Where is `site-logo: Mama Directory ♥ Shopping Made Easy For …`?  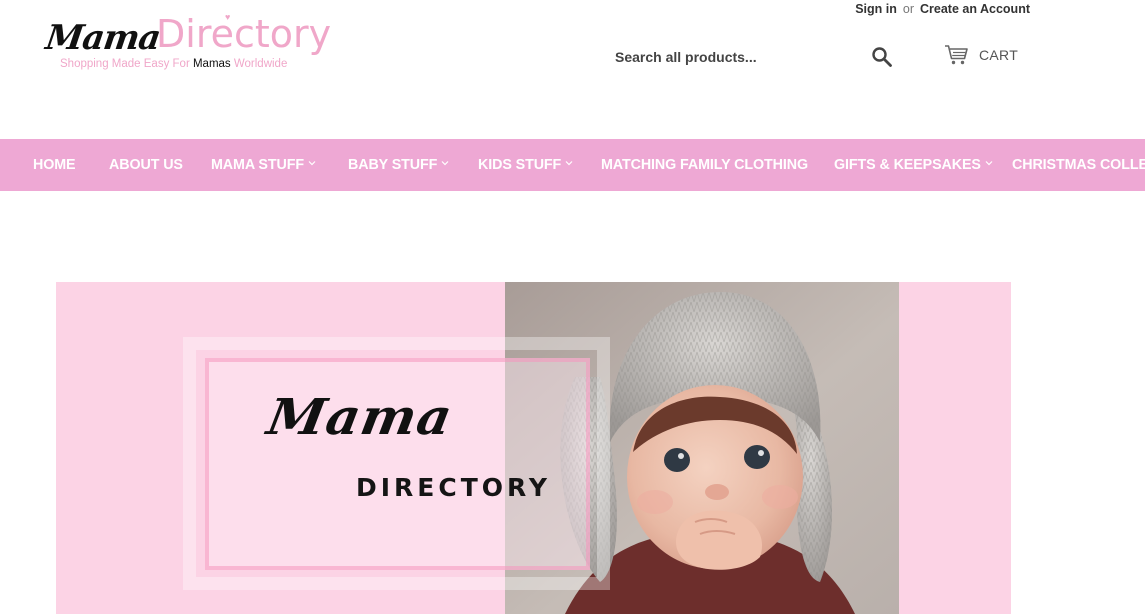 site-logo: Mama Directory ♥ Shopping Made Easy For … is located at coordinates (188, 43).